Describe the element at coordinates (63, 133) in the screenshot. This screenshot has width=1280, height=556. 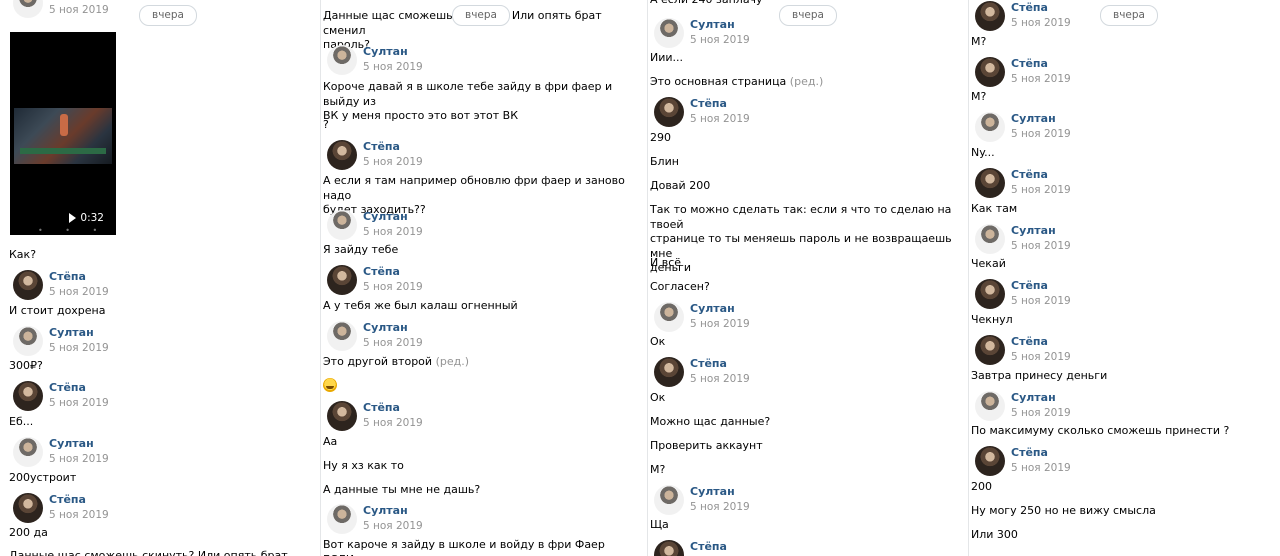
I see `video-attachment: 0:32 • • •` at that location.